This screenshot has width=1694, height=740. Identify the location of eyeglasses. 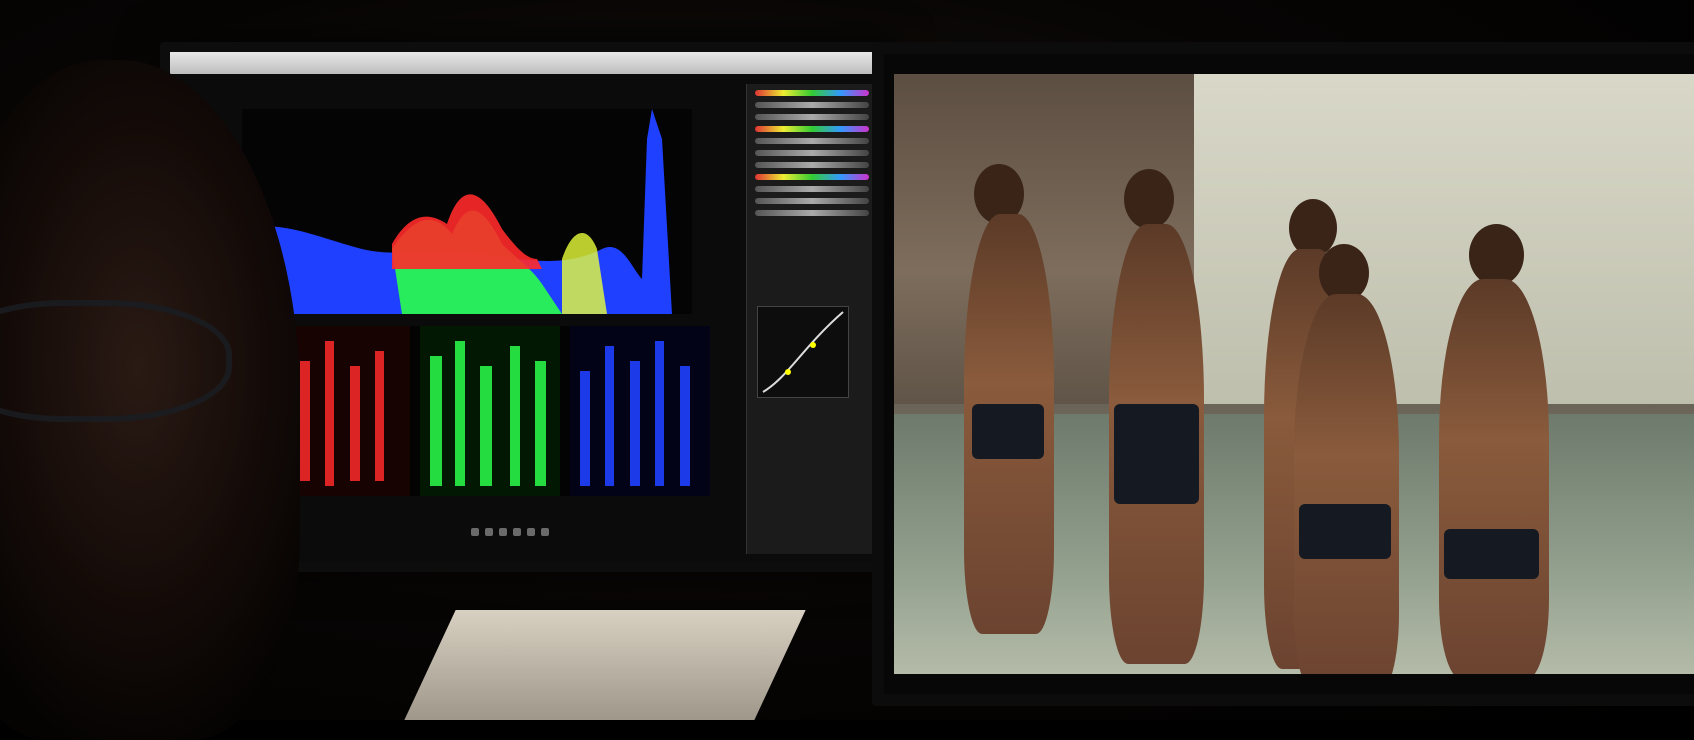
(116, 361).